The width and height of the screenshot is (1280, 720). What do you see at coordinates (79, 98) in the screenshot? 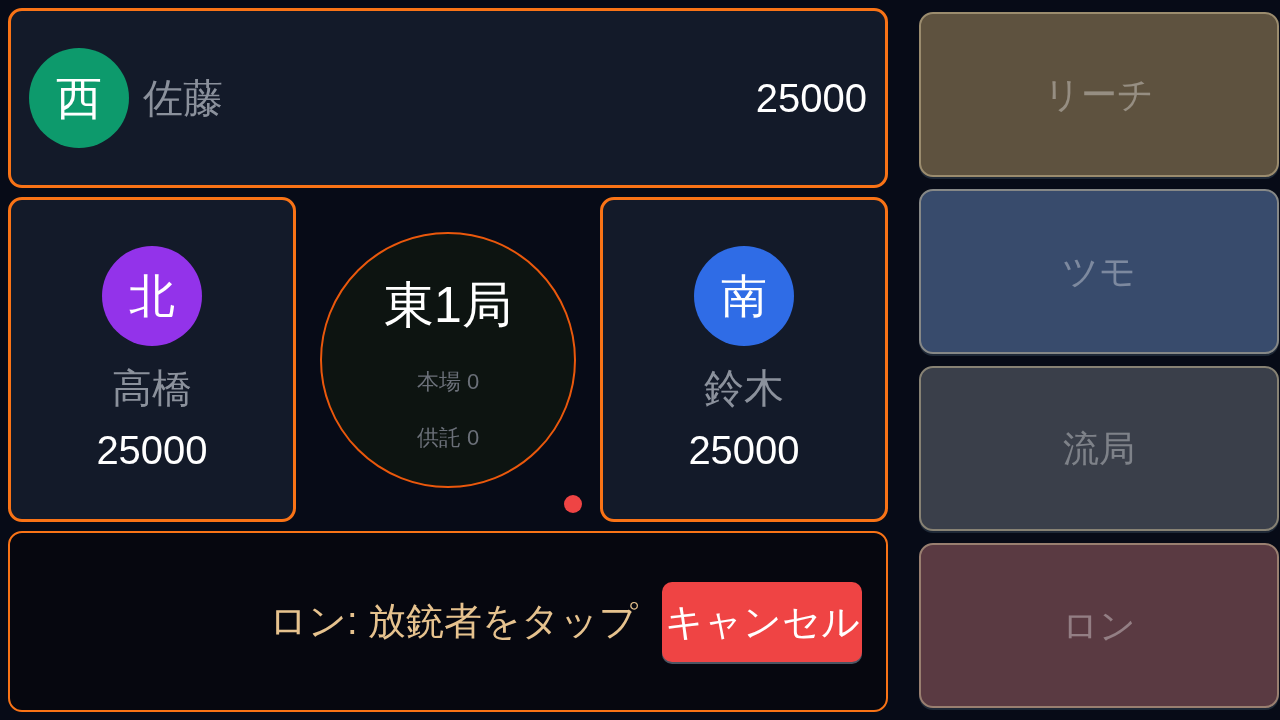
I see `wind-badge: 西` at bounding box center [79, 98].